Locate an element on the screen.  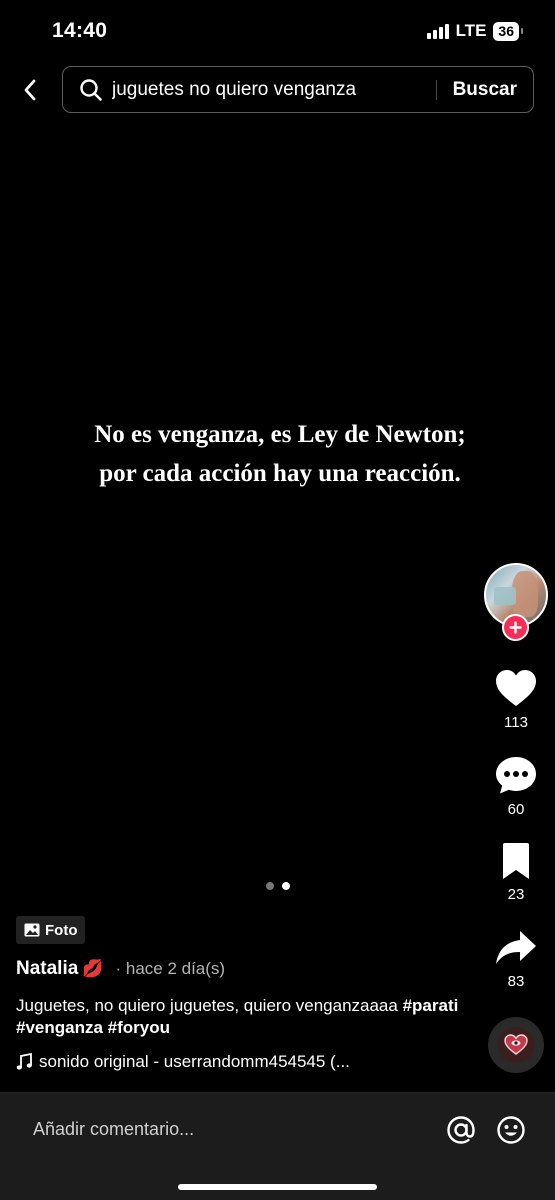
status-indicators: LTE 36 is located at coordinates (474, 31).